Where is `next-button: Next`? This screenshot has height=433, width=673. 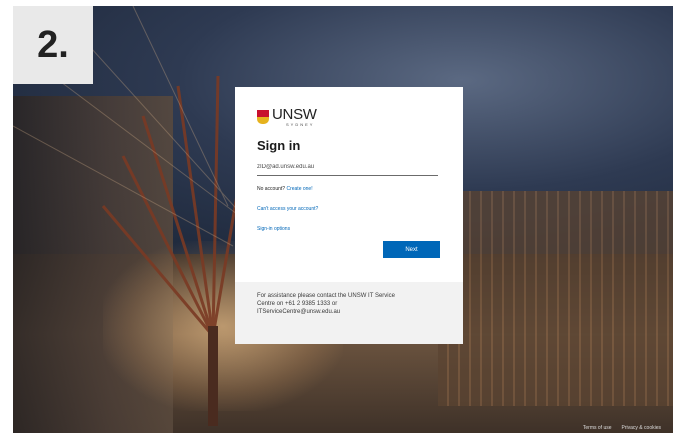 next-button: Next is located at coordinates (411, 249).